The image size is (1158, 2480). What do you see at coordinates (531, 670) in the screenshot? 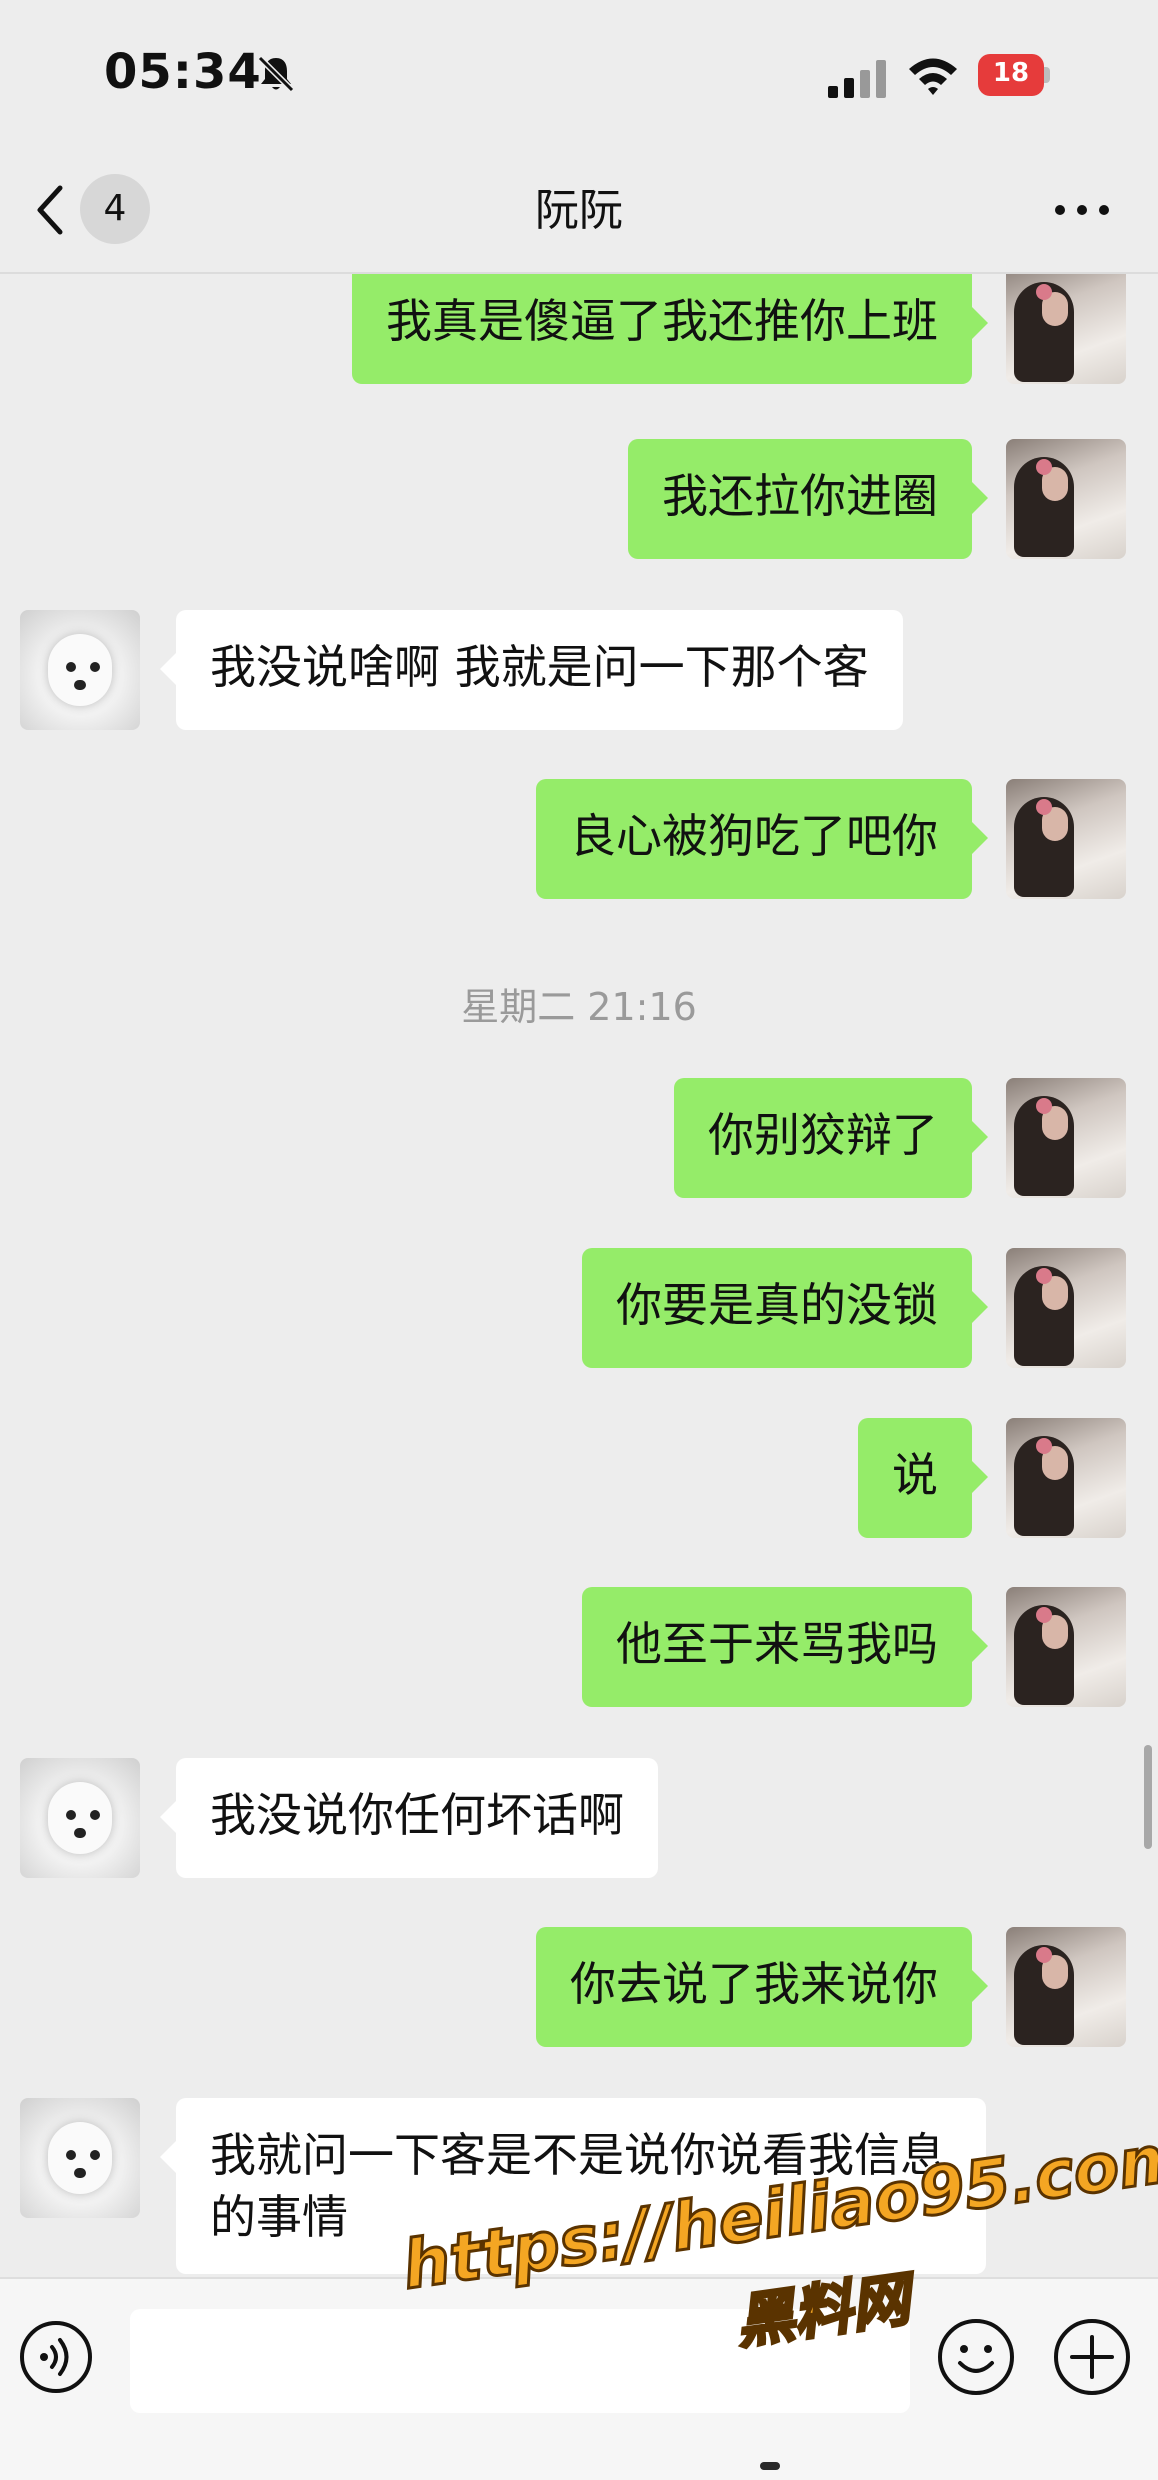
I see `message-bubble-other: 我没说啥啊 我就是问一下那个客` at bounding box center [531, 670].